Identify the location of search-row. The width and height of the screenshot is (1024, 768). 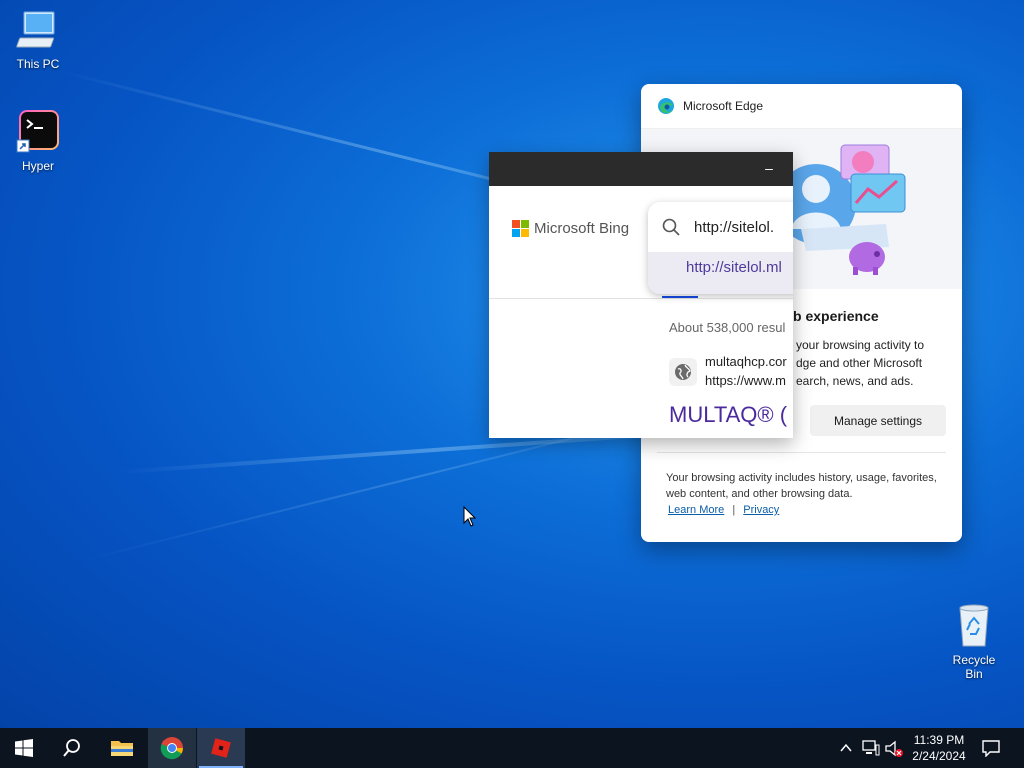
(720, 227).